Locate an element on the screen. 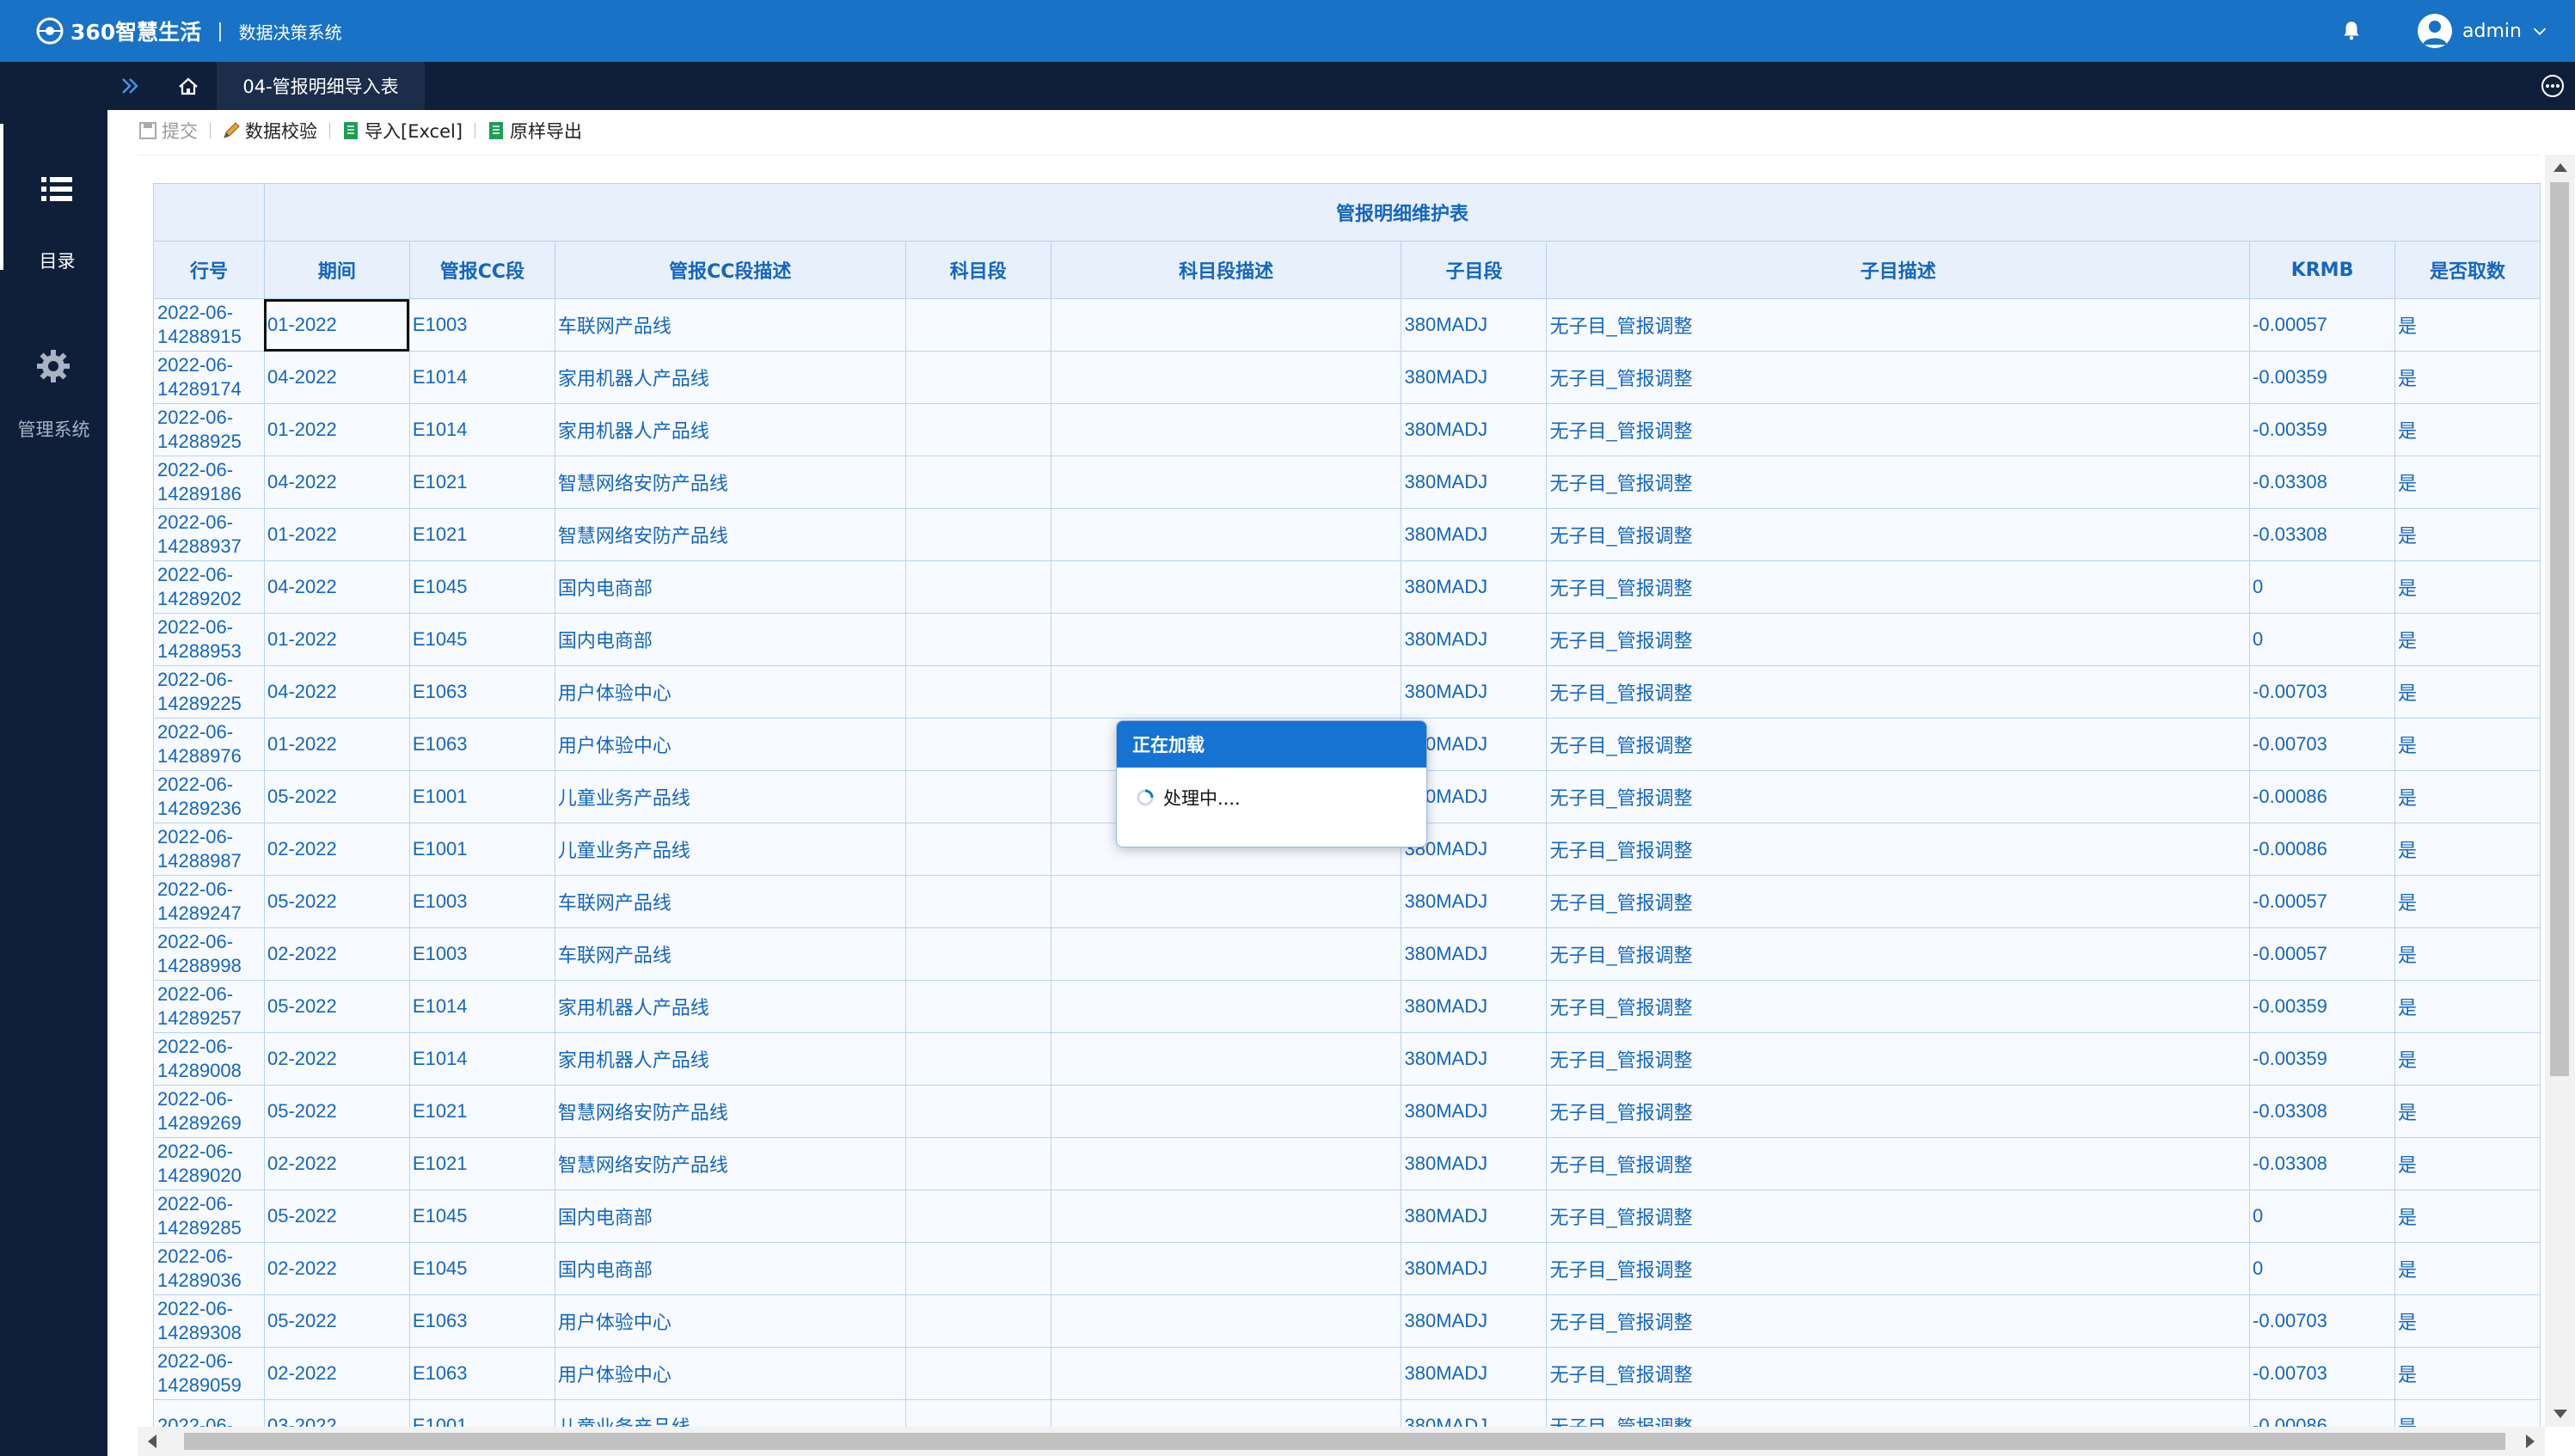 This screenshot has width=2575, height=1456. row-number-cell: 2022-06-14289202 is located at coordinates (209, 587).